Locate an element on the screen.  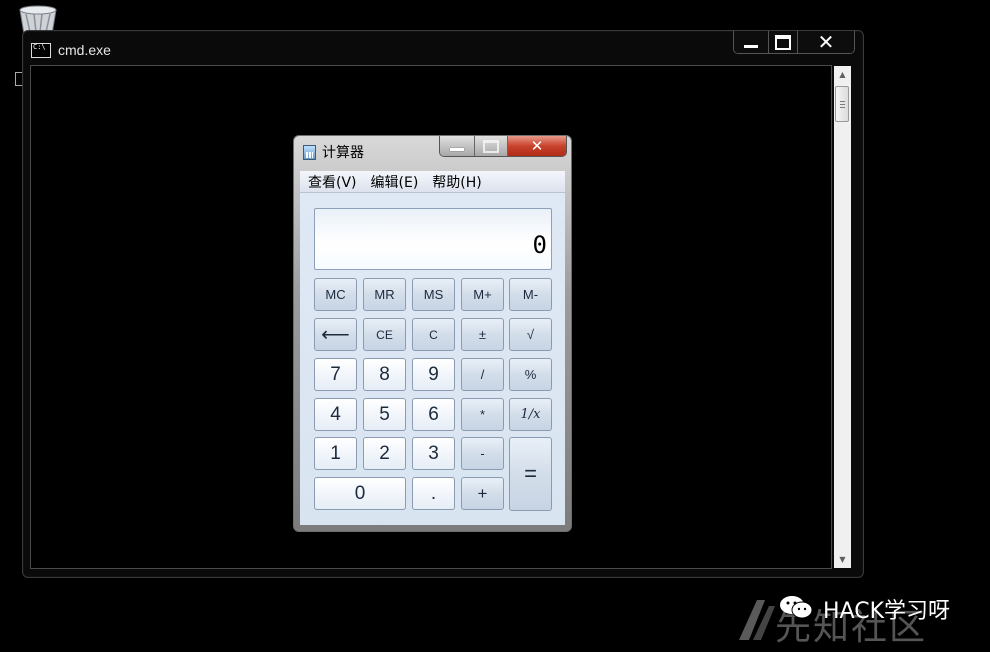
key-backspace: ⟵ is located at coordinates (335, 334).